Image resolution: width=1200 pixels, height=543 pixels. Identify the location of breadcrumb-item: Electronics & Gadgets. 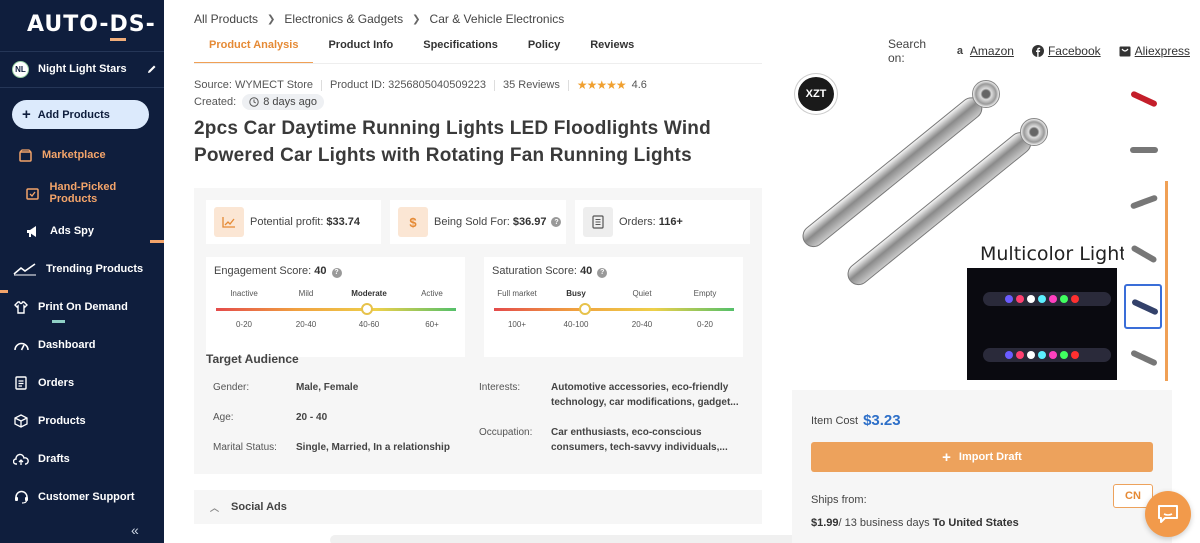
(343, 19).